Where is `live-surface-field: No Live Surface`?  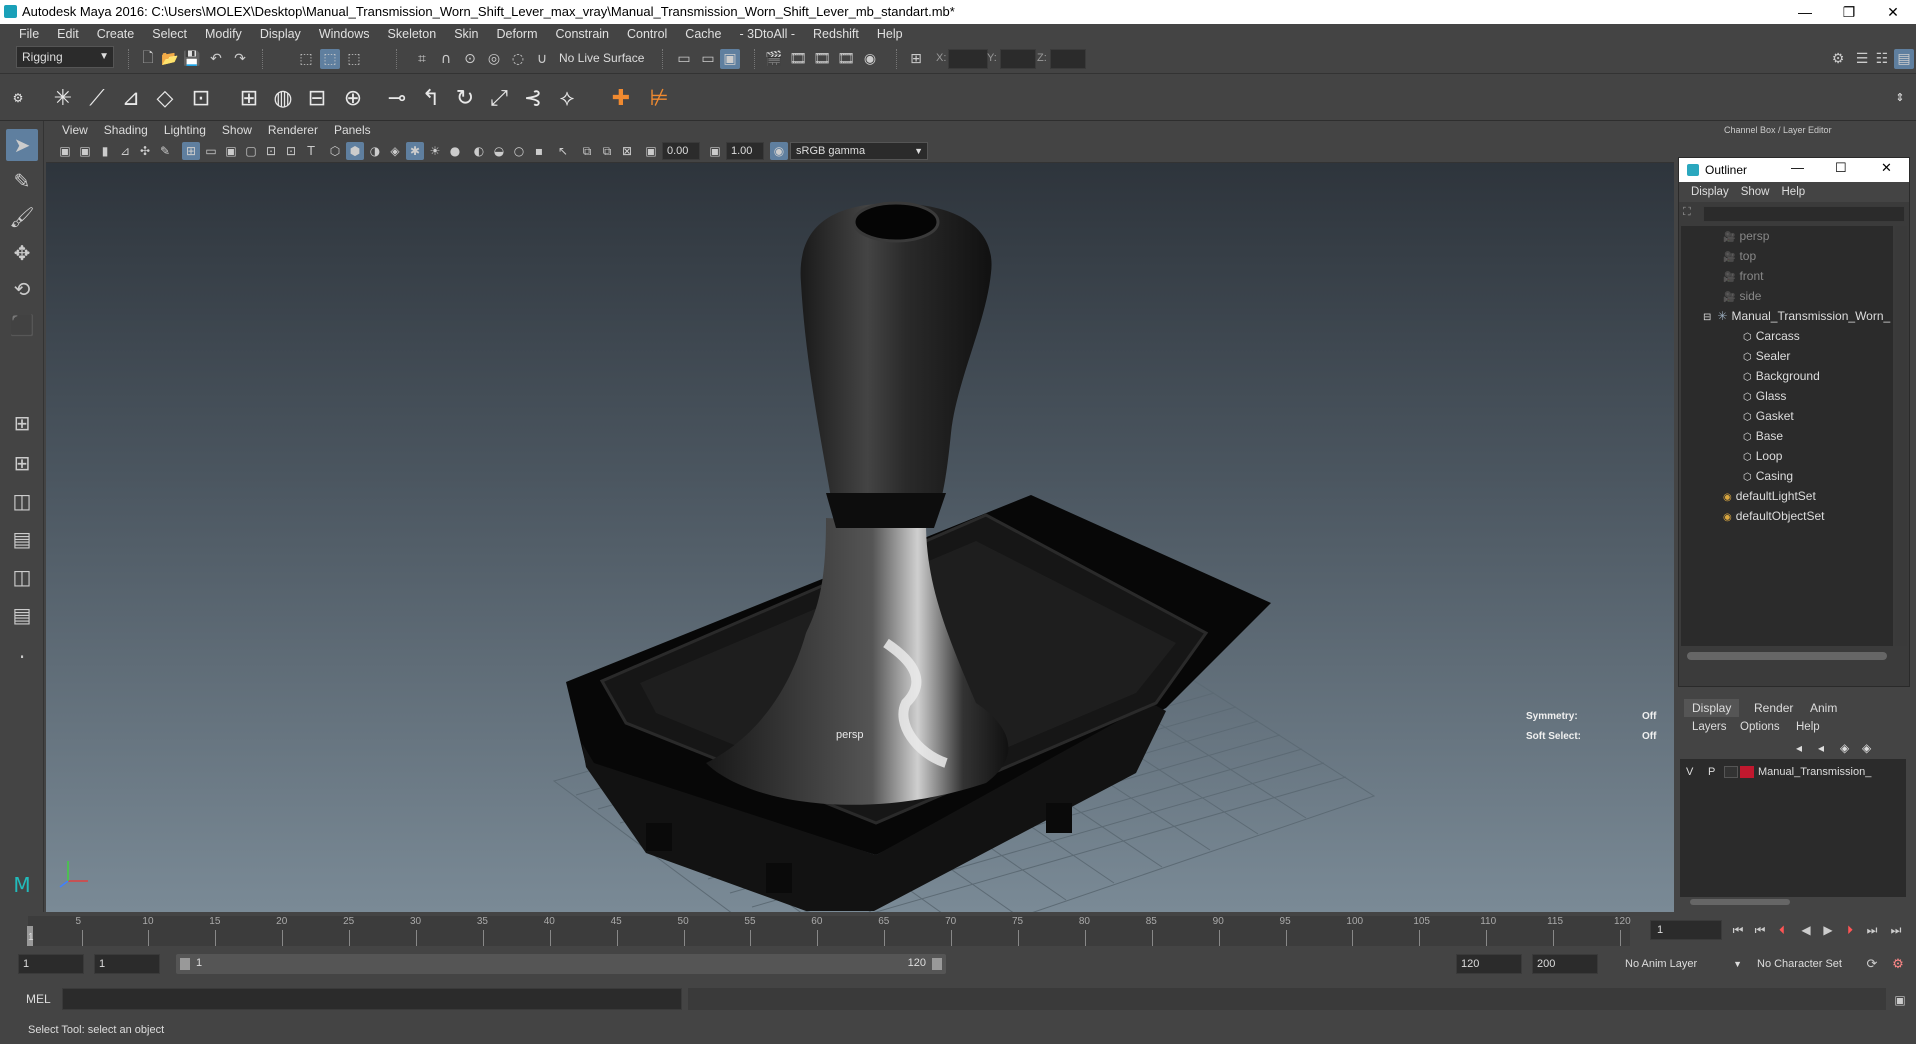
live-surface-field: No Live Surface is located at coordinates (602, 59).